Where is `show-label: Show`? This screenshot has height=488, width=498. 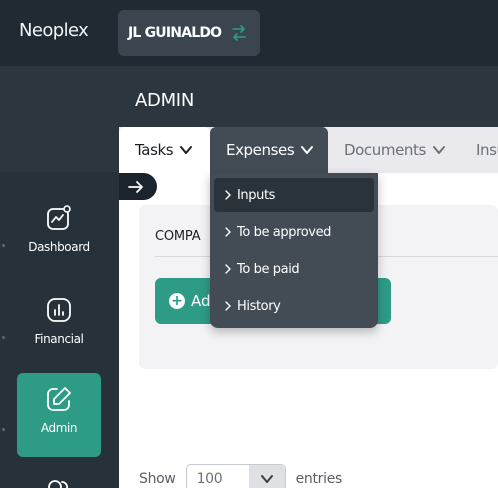
show-label: Show is located at coordinates (157, 479).